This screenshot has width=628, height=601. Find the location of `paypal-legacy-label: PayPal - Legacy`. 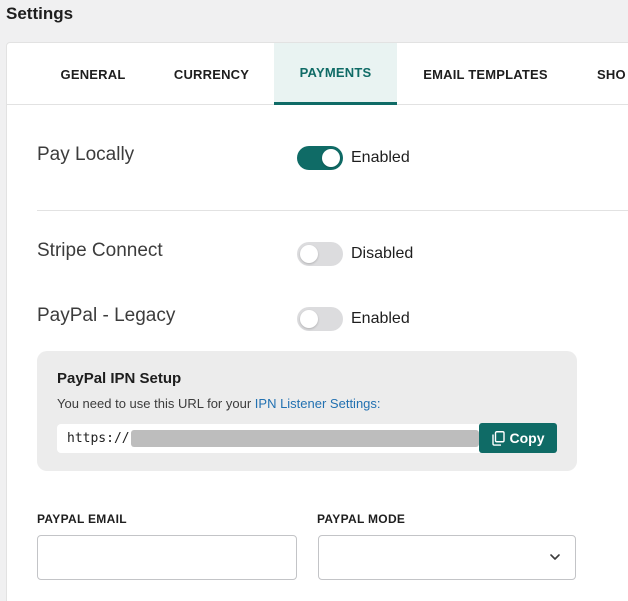

paypal-legacy-label: PayPal - Legacy is located at coordinates (106, 315).